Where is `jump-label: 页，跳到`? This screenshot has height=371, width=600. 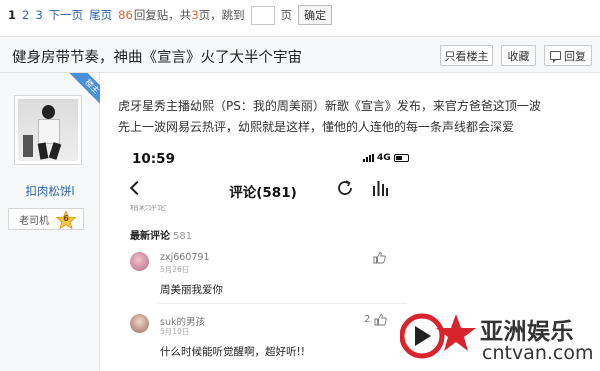
jump-label: 页，跳到 is located at coordinates (221, 15).